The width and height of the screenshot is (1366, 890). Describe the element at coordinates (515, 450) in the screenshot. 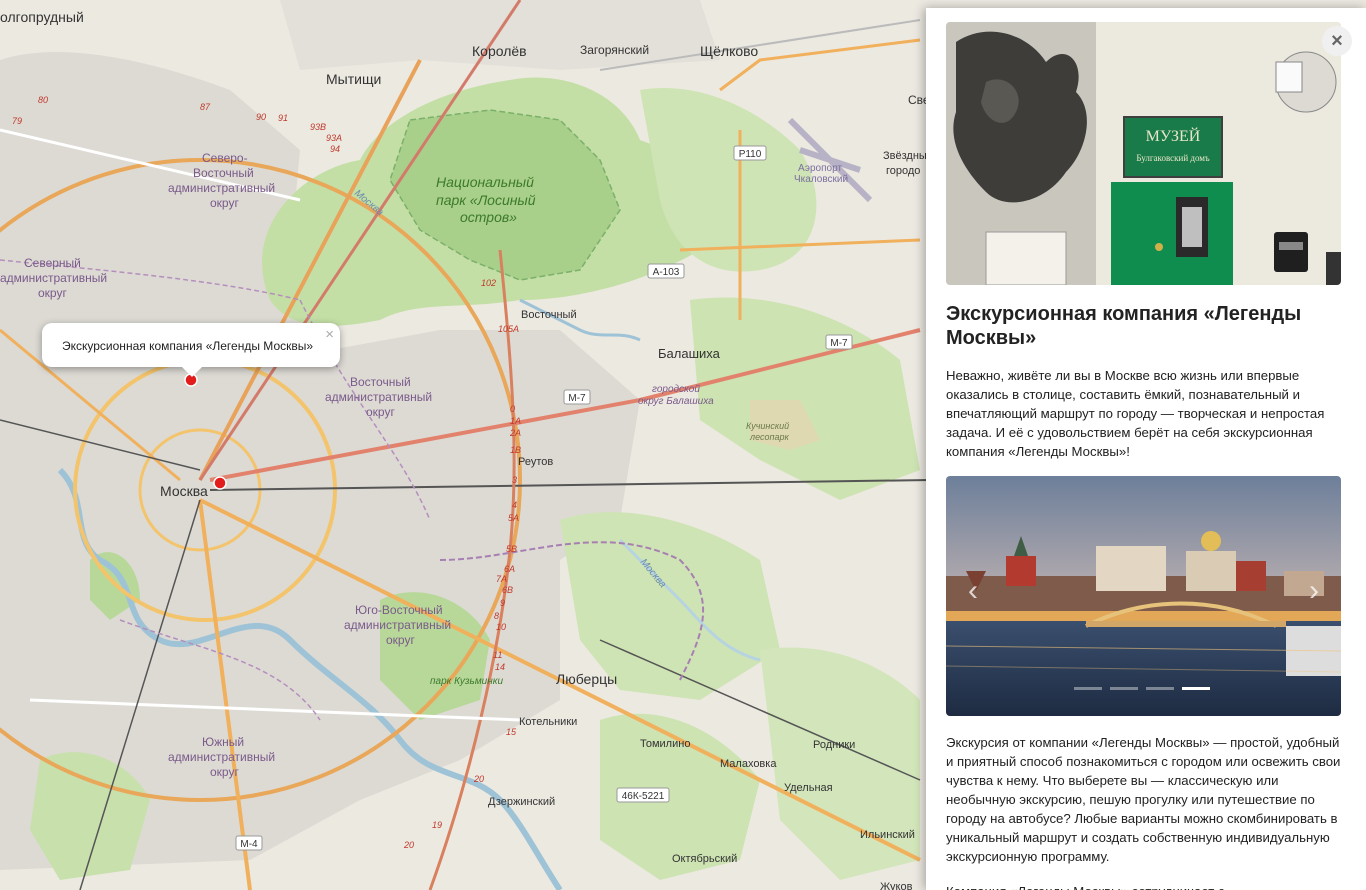

I see `exit-number: 1B` at that location.